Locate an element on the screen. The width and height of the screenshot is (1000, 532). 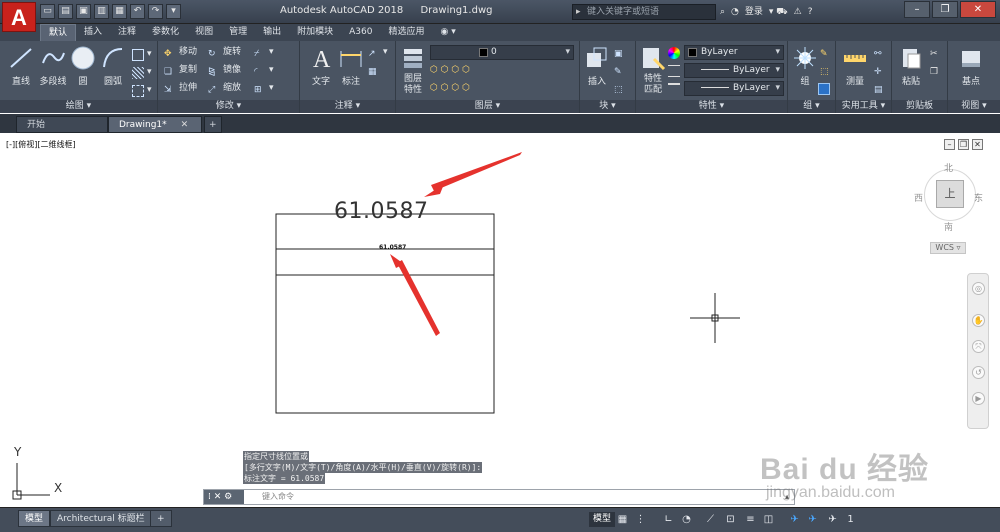
rectangle-tool: ▾ is located at coordinates (142, 54).